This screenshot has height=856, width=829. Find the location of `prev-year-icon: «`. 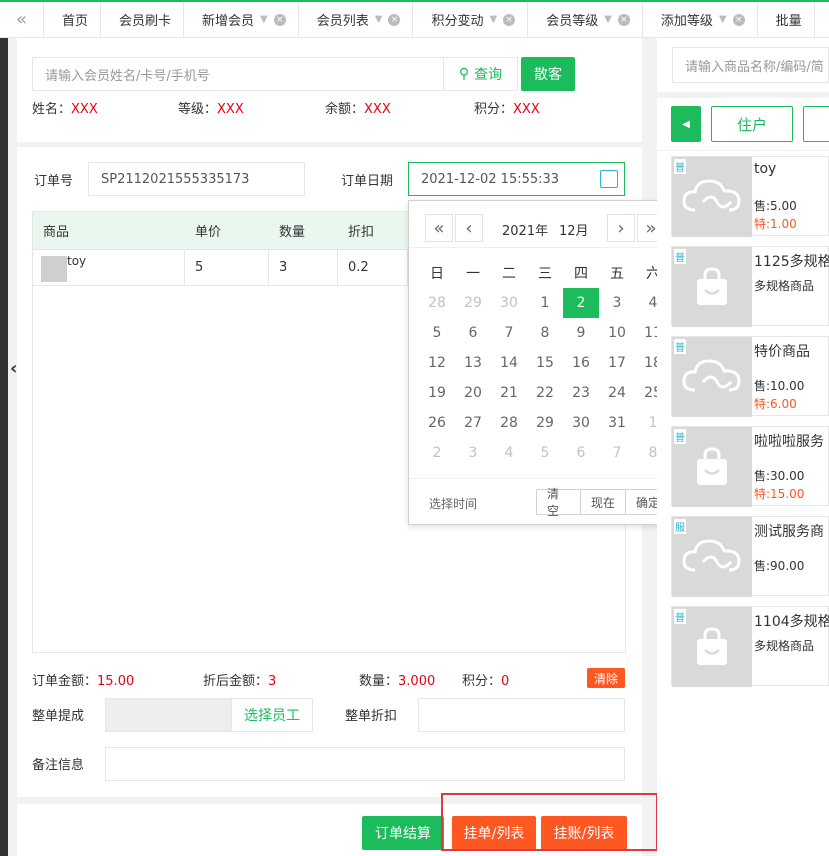

prev-year-icon: « is located at coordinates (439, 228).